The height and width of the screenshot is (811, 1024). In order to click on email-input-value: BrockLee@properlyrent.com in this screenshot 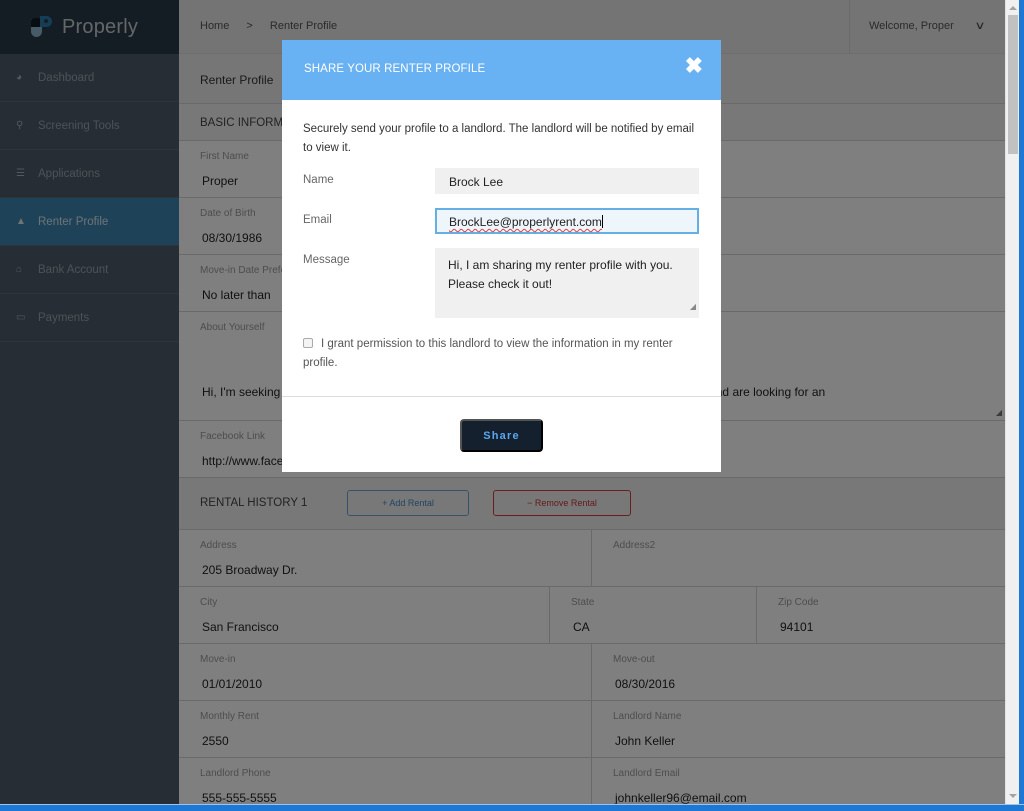, I will do `click(525, 222)`.